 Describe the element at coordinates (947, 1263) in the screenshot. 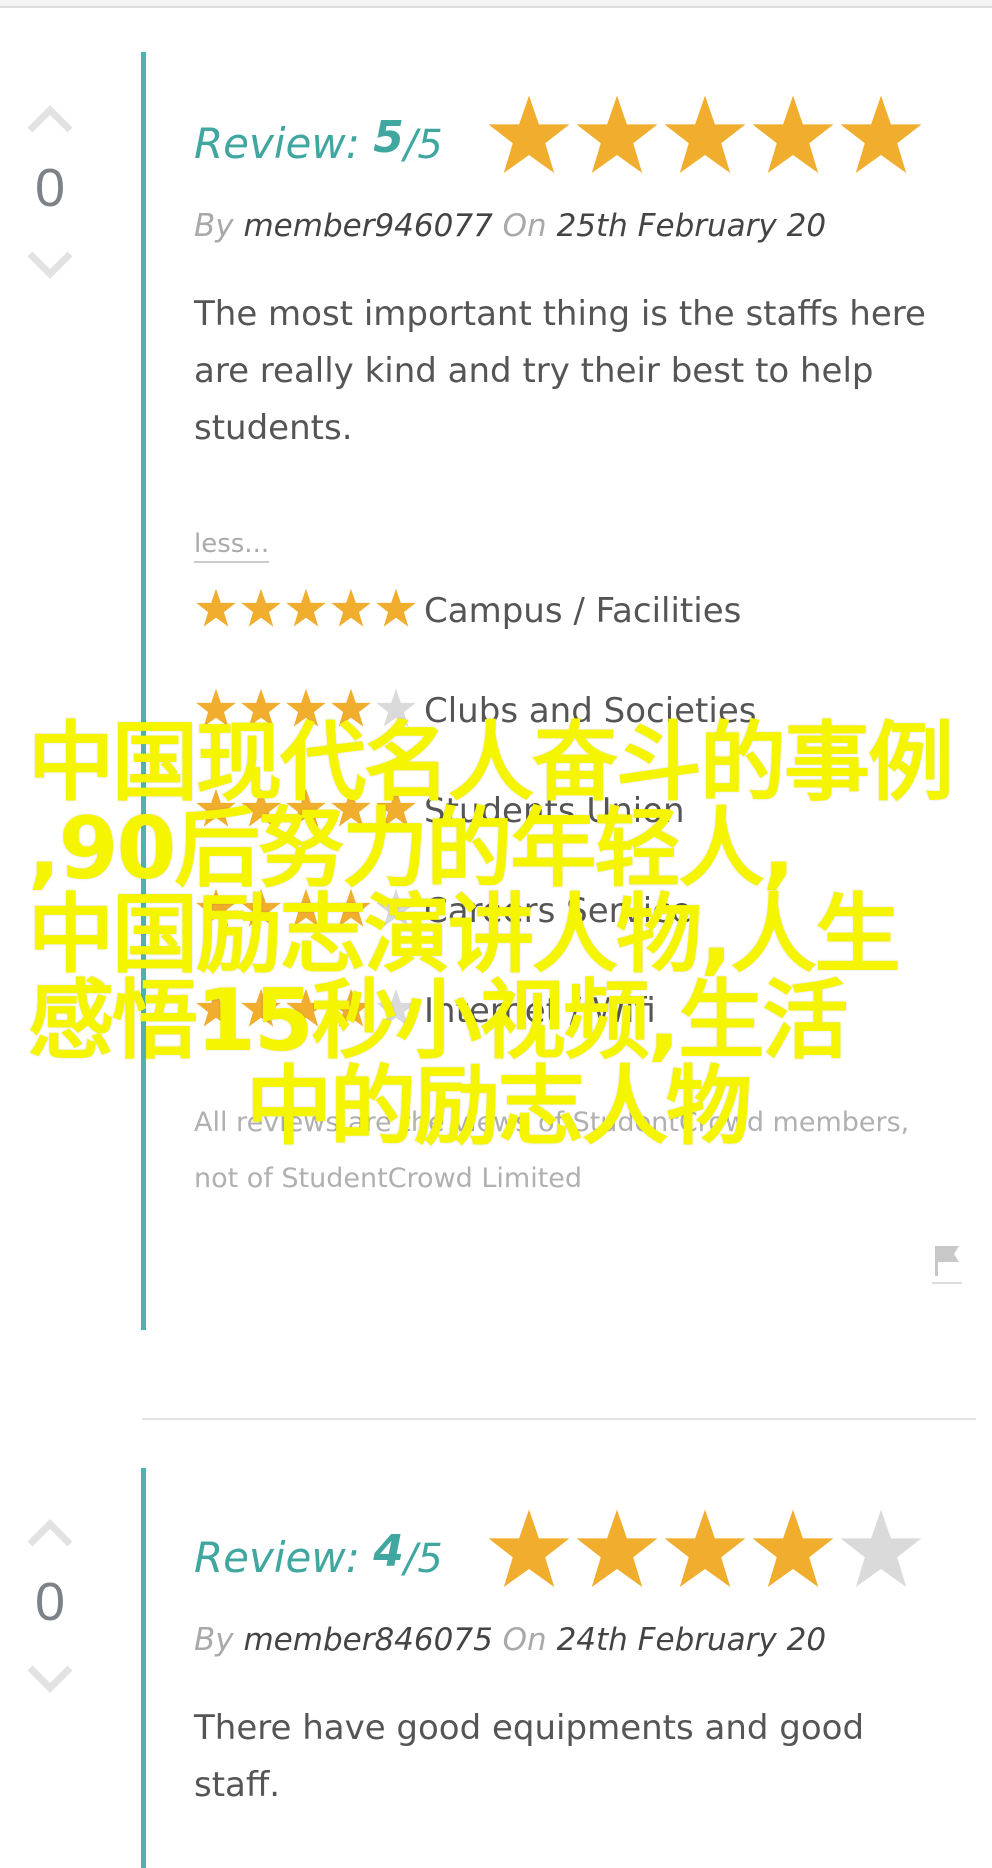

I see `flag-icon` at that location.